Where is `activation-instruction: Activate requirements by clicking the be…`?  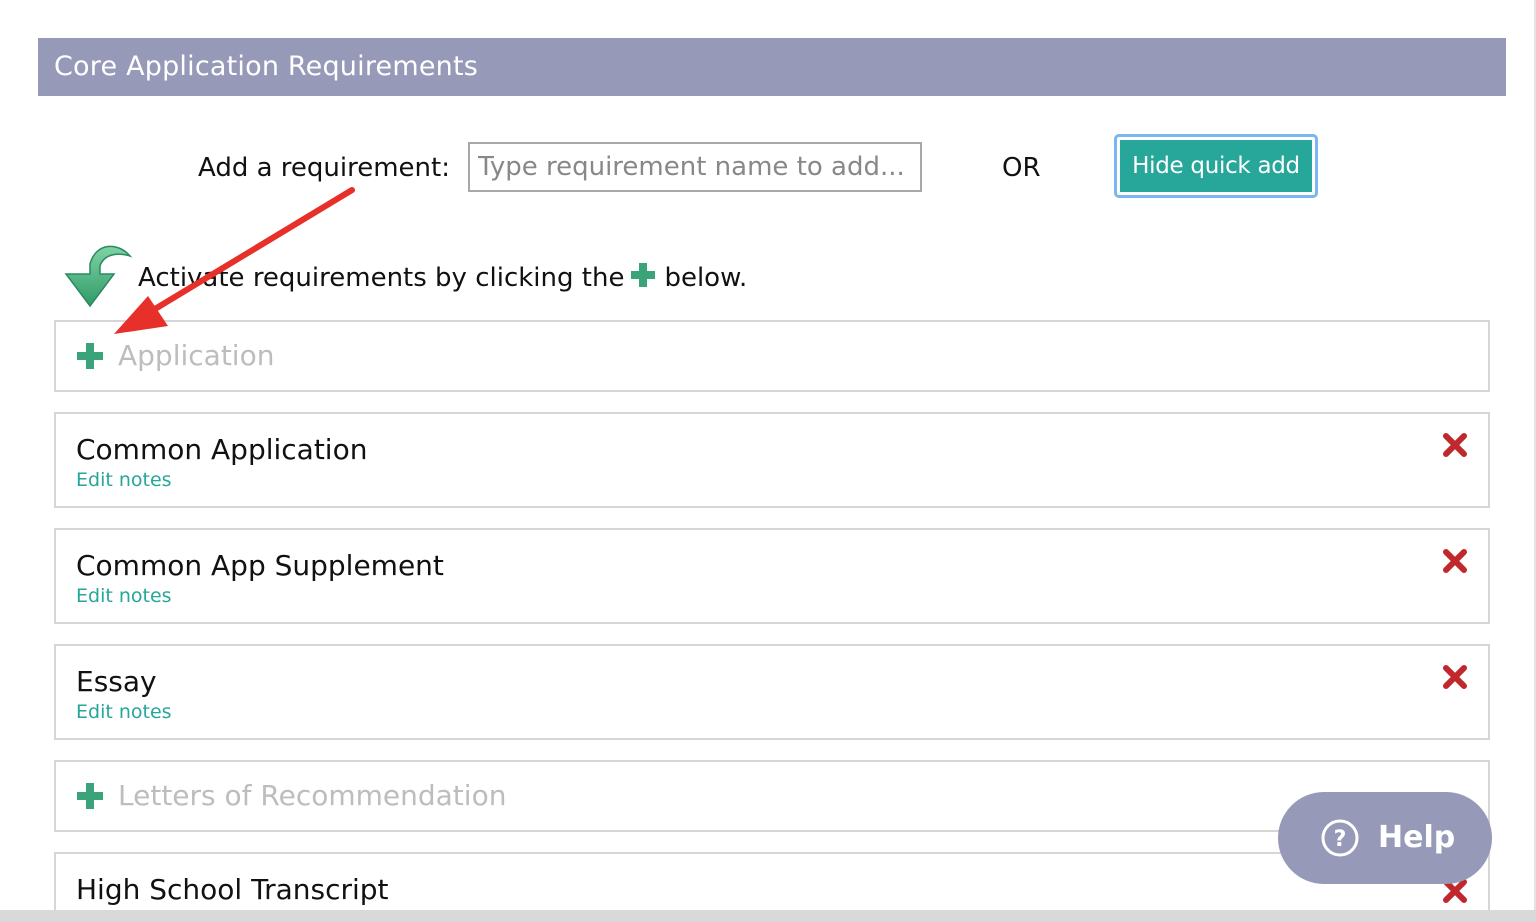
activation-instruction: Activate requirements by clicking the be… is located at coordinates (442, 278).